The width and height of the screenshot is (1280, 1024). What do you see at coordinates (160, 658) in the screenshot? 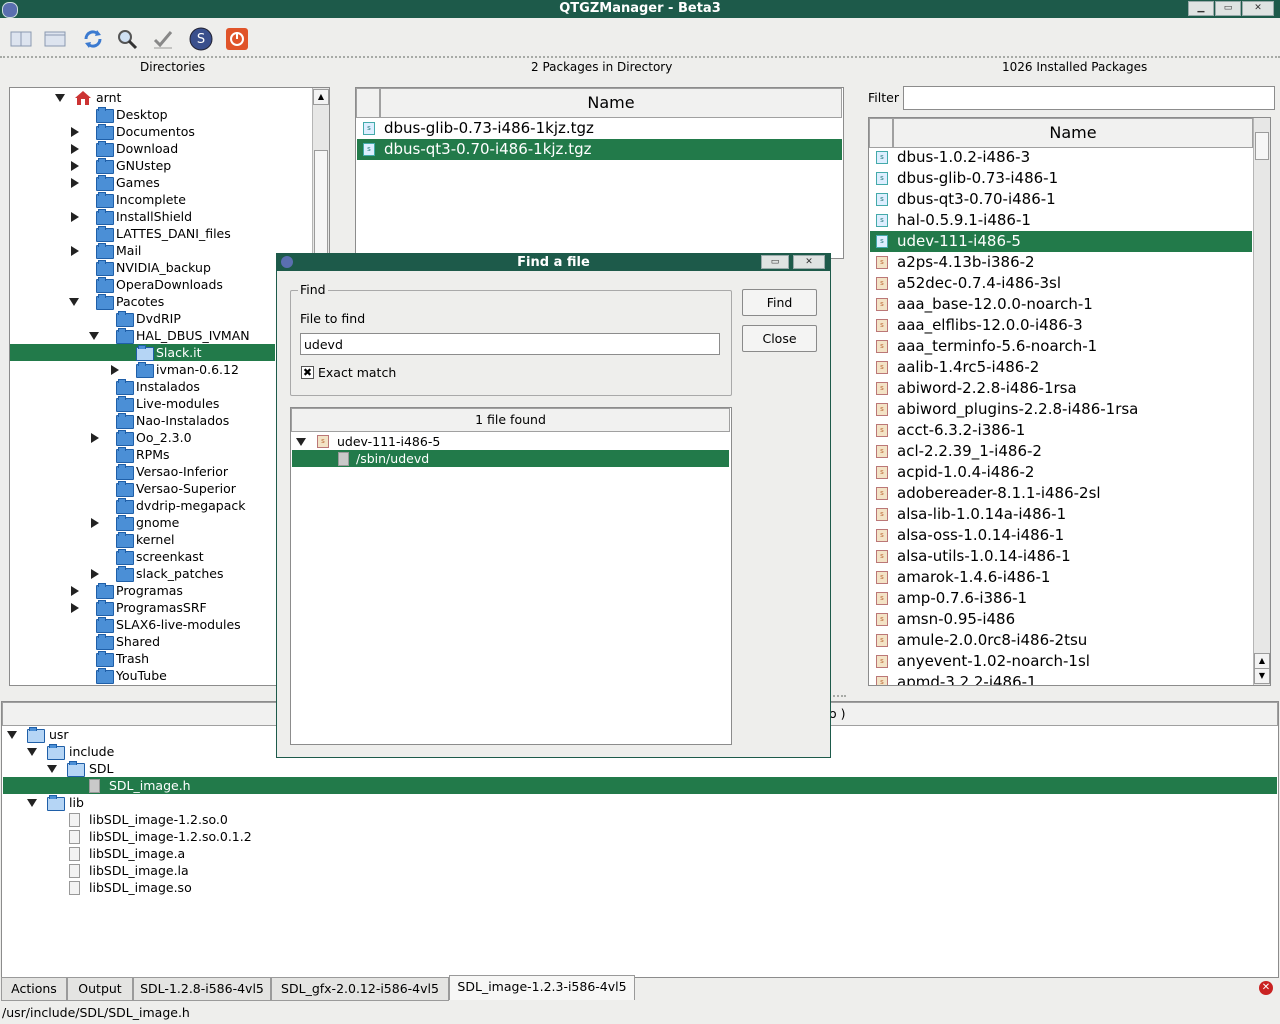
I see `dir-tree-item: Trash` at bounding box center [160, 658].